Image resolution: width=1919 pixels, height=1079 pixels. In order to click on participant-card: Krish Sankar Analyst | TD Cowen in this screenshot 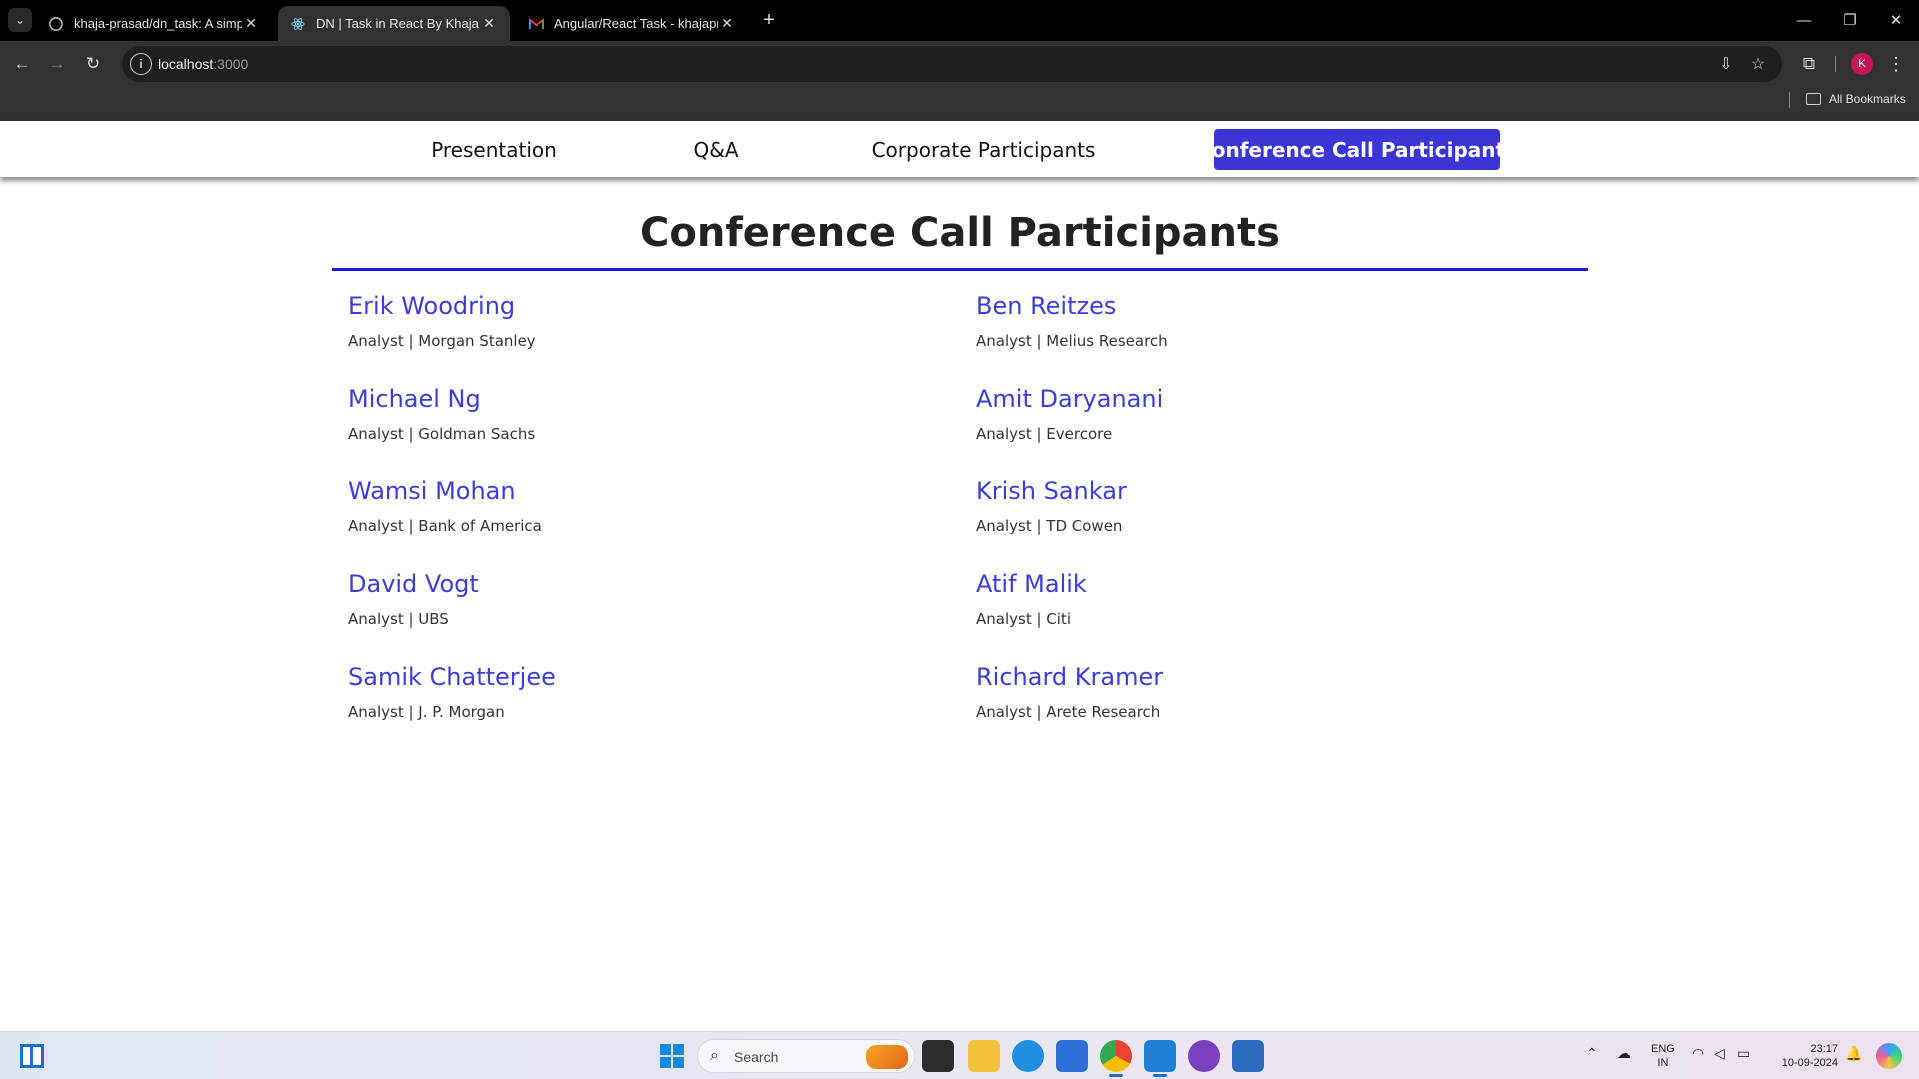, I will do `click(1276, 506)`.